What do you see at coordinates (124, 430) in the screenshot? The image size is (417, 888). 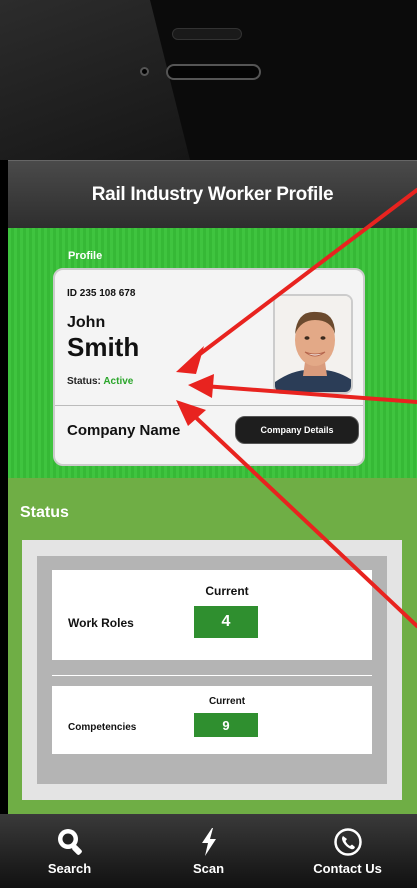 I see `company-name: Company Name` at bounding box center [124, 430].